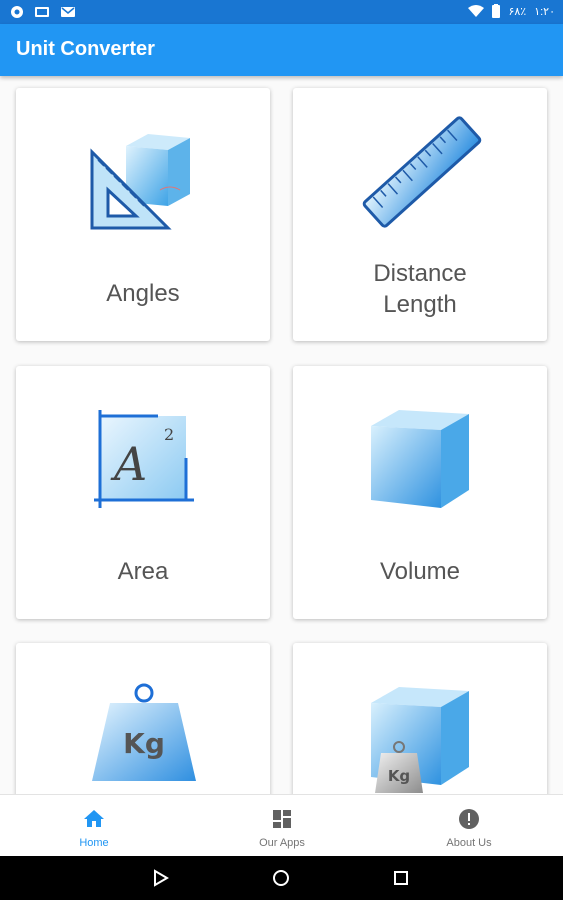 The width and height of the screenshot is (563, 900). I want to click on svg-text: A, so click(128, 464).